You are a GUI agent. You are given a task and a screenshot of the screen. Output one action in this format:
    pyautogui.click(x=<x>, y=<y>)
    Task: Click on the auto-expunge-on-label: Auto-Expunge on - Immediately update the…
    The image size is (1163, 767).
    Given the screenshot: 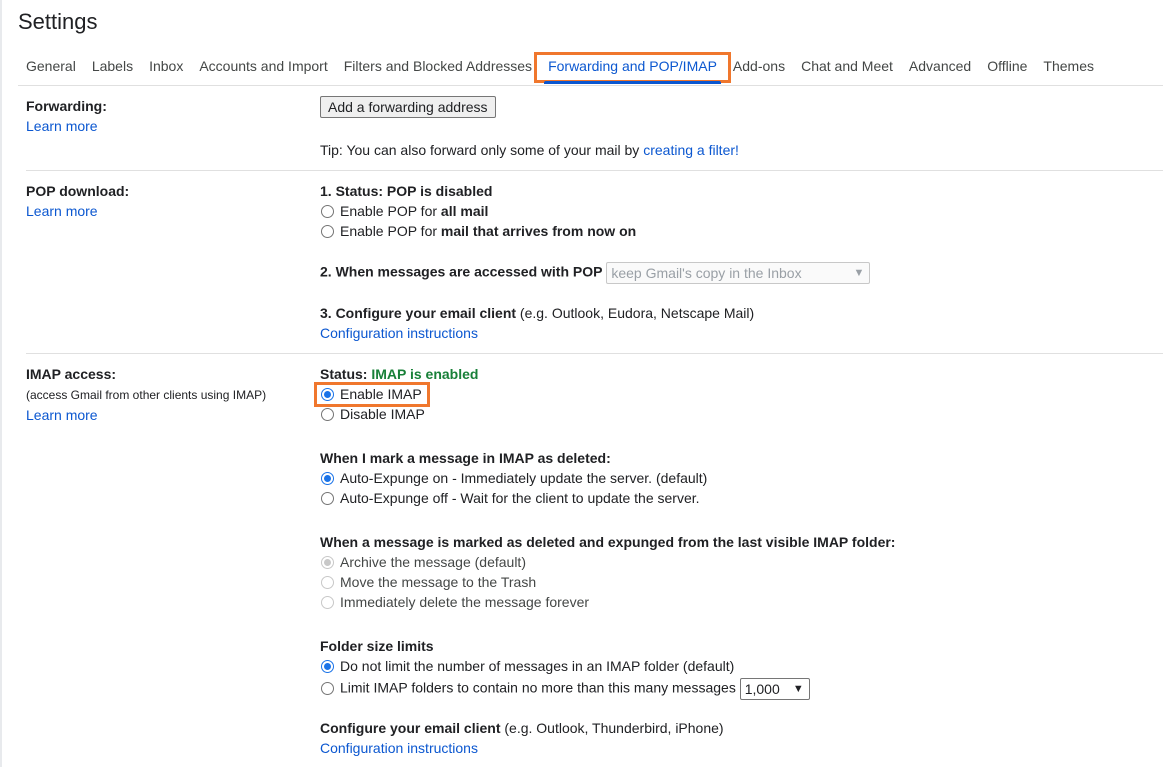 What is the action you would take?
    pyautogui.click(x=524, y=478)
    